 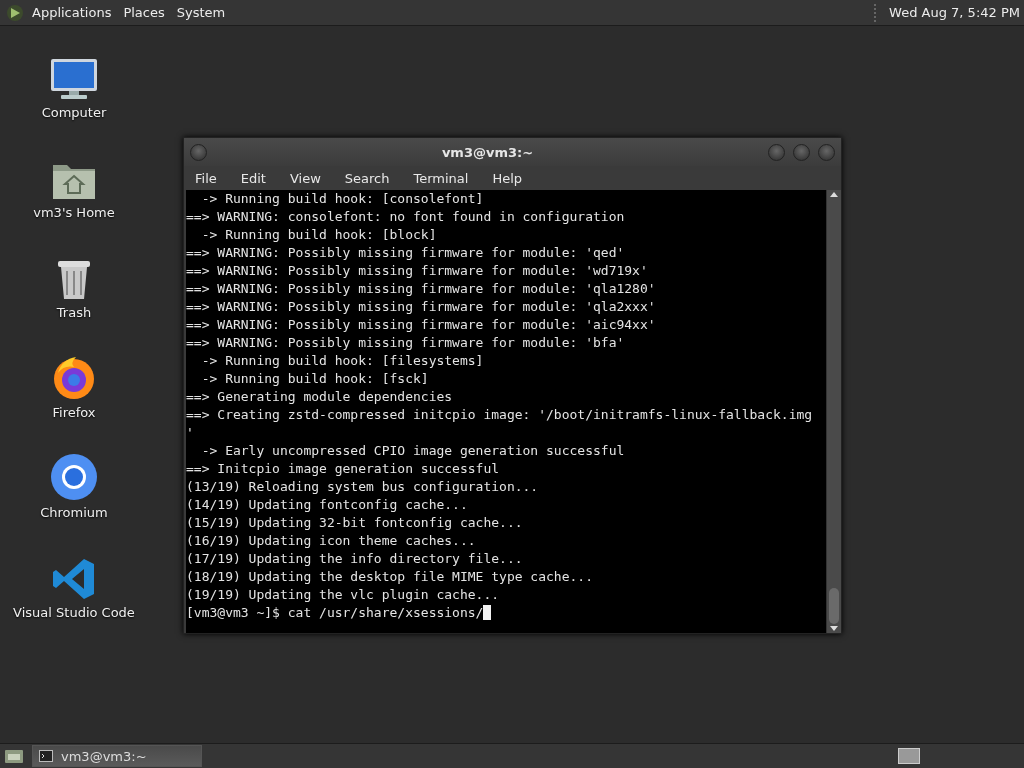 I want to click on terminal-line: ==> Creating zstd-compressed initcpio image: '/boot/initramfs-linux-fallback.img, so click(x=500, y=415).